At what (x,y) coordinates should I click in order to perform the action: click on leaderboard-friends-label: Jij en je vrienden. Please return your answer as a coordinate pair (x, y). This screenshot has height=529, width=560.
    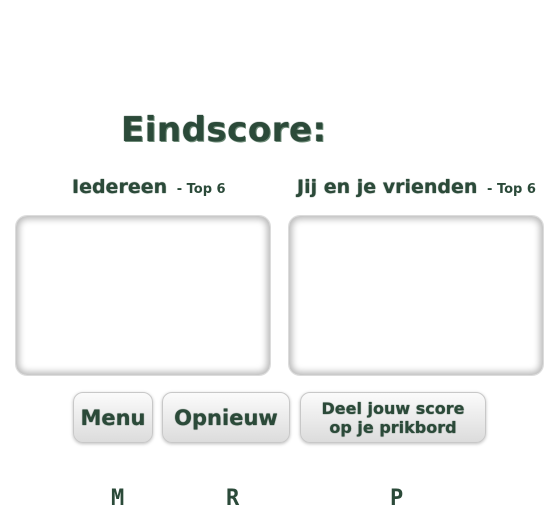
    Looking at the image, I should click on (387, 187).